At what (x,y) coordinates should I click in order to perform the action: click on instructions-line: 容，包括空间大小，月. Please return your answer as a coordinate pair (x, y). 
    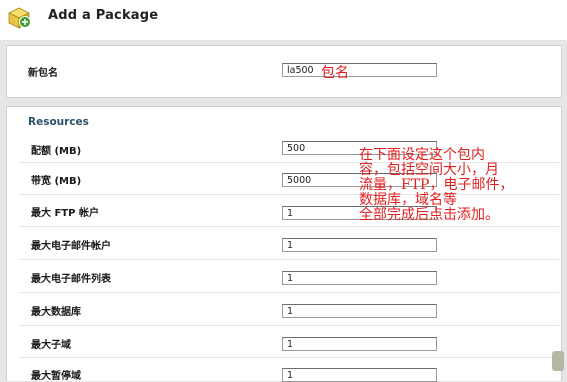
    Looking at the image, I should click on (429, 170).